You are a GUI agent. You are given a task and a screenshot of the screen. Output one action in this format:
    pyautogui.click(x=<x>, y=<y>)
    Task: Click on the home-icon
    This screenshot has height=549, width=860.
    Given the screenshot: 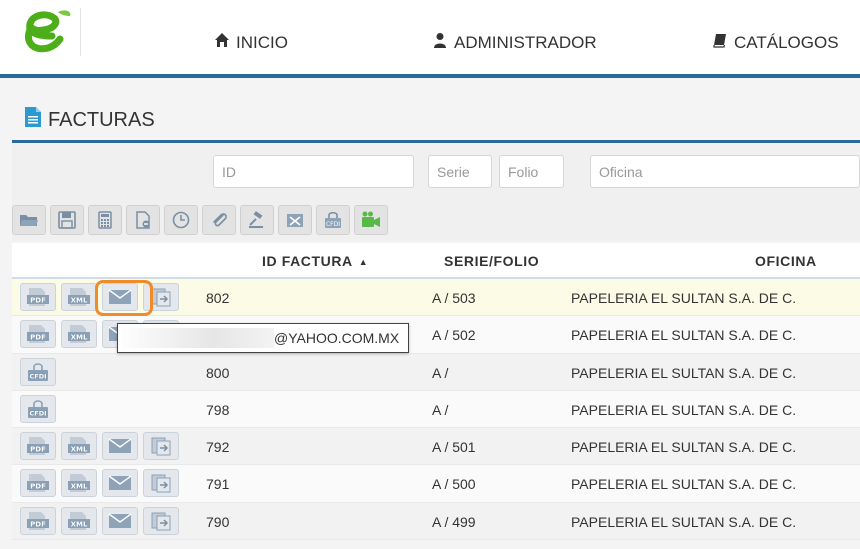 What is the action you would take?
    pyautogui.click(x=222, y=42)
    